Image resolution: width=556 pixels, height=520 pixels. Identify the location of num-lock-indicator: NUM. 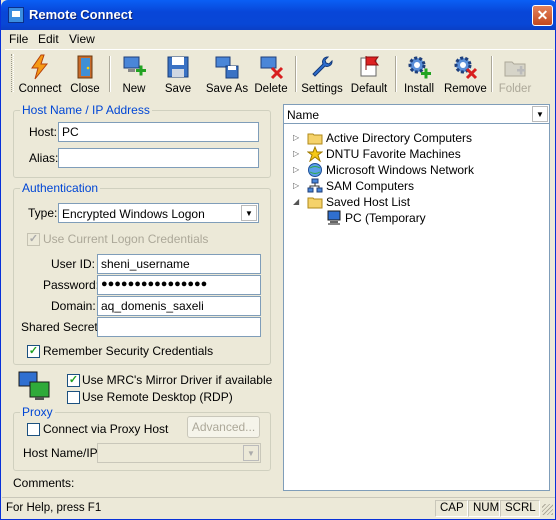
(484, 508).